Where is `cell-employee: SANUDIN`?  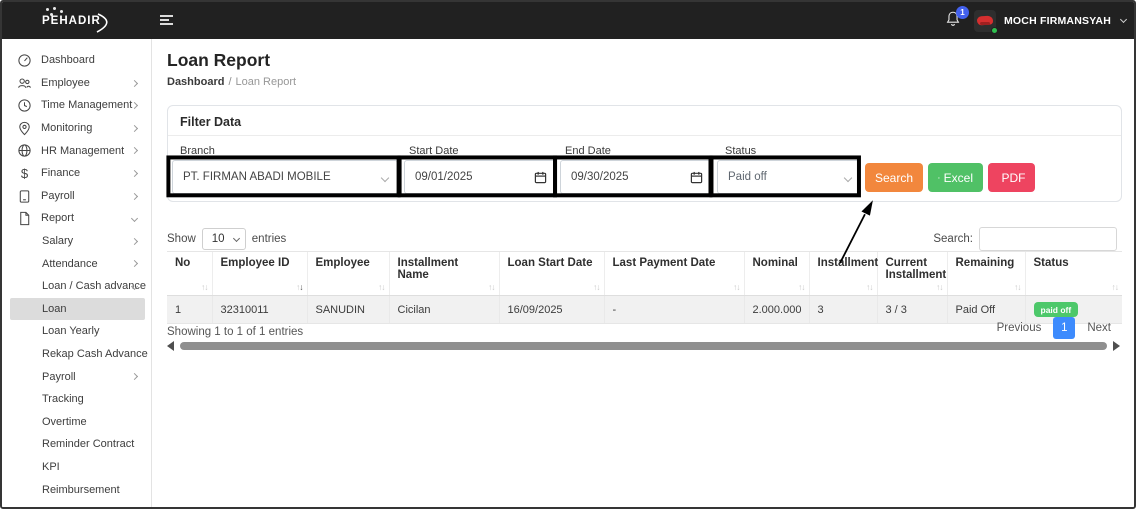 cell-employee: SANUDIN is located at coordinates (347, 309).